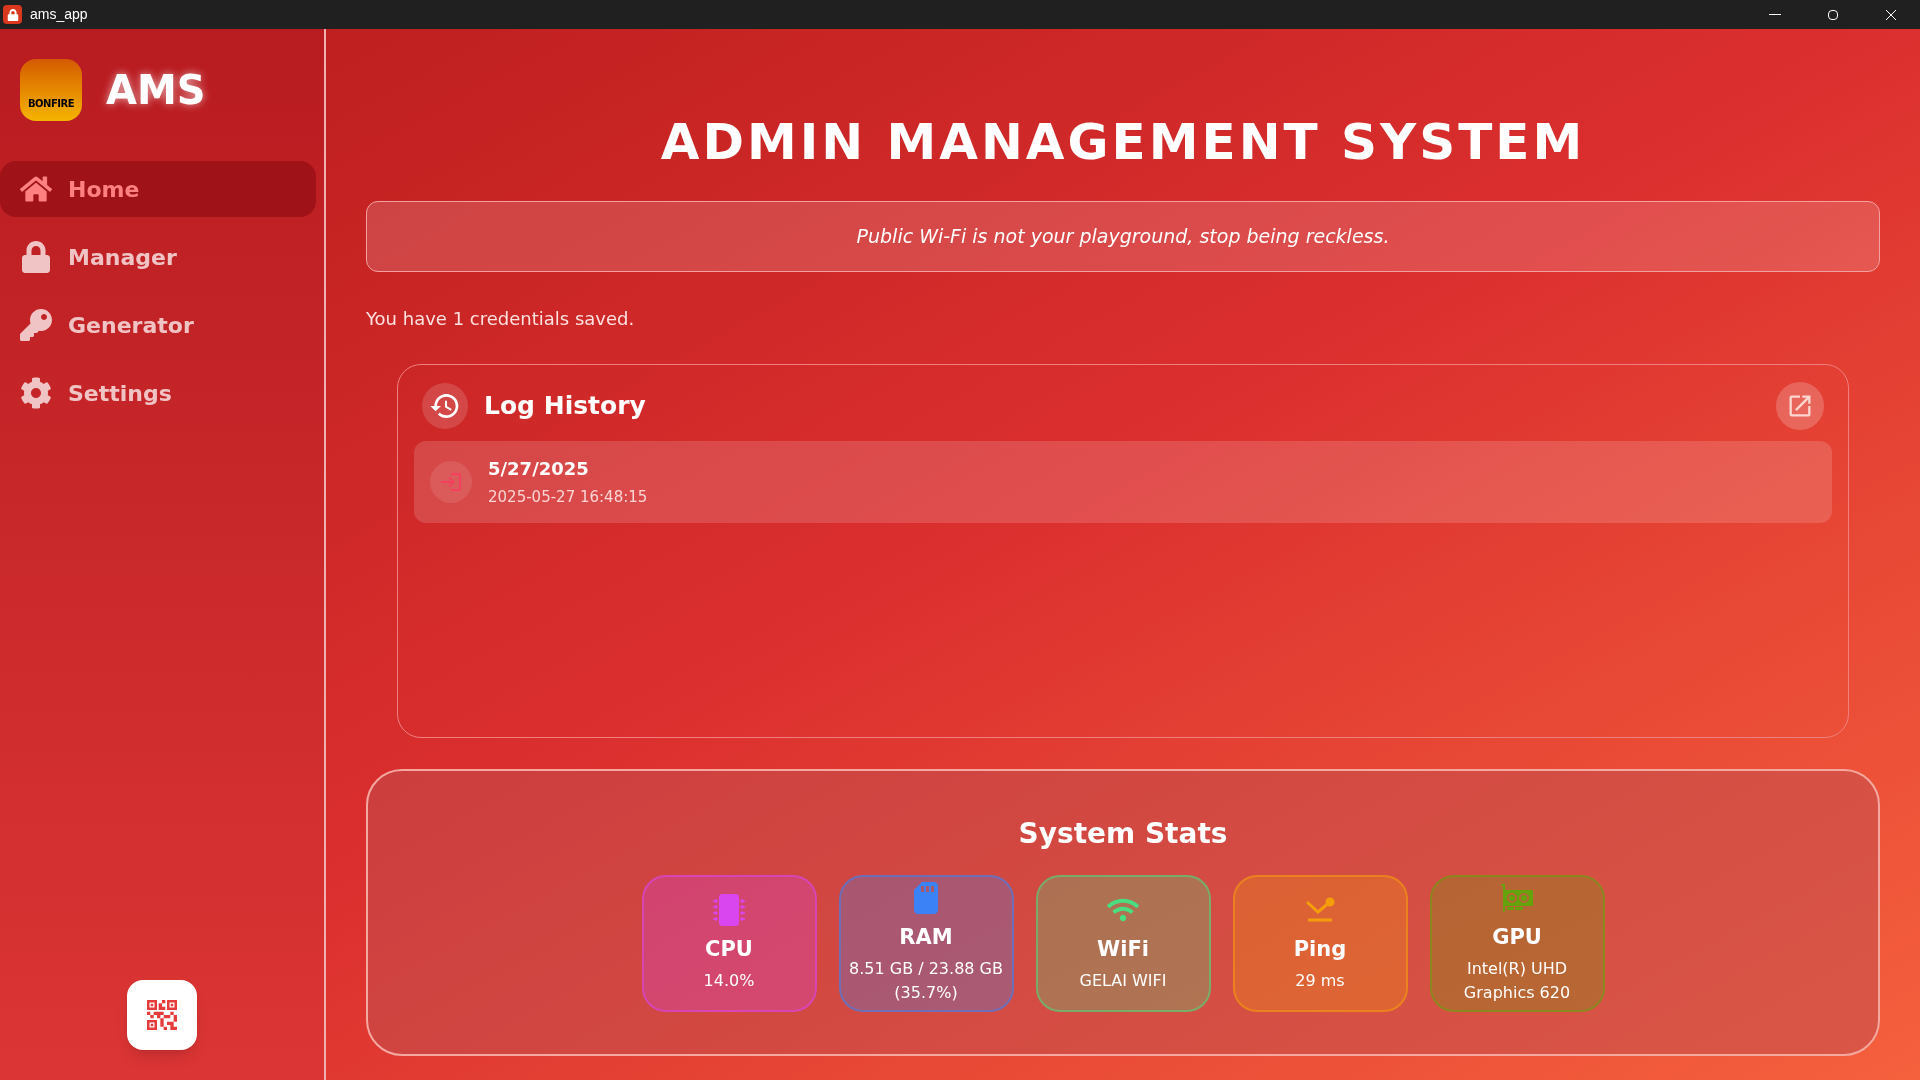 The height and width of the screenshot is (1080, 1920). I want to click on stat-label: Ping, so click(1320, 949).